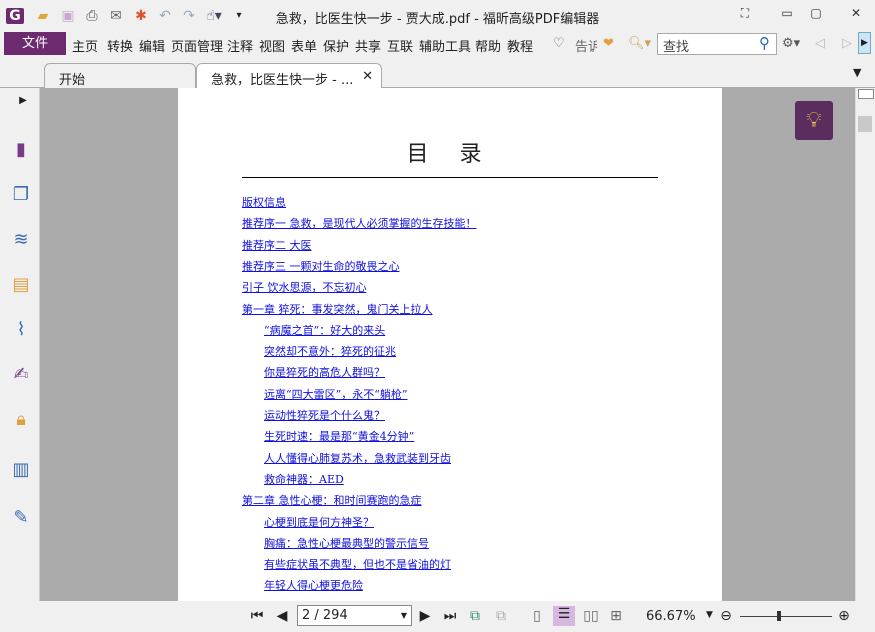 Image resolution: width=875 pixels, height=632 pixels. I want to click on toc-link: “病魔之首”：好大的来头, so click(324, 330).